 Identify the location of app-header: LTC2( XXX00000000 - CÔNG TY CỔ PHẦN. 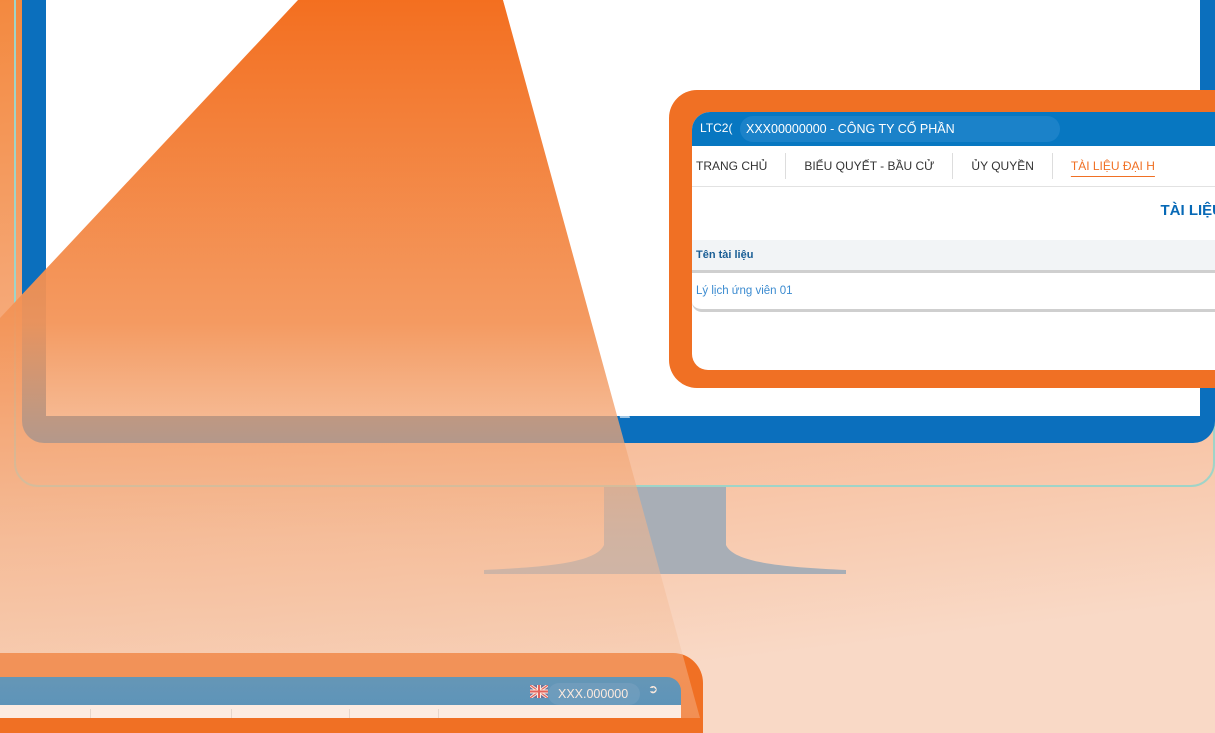
(953, 129).